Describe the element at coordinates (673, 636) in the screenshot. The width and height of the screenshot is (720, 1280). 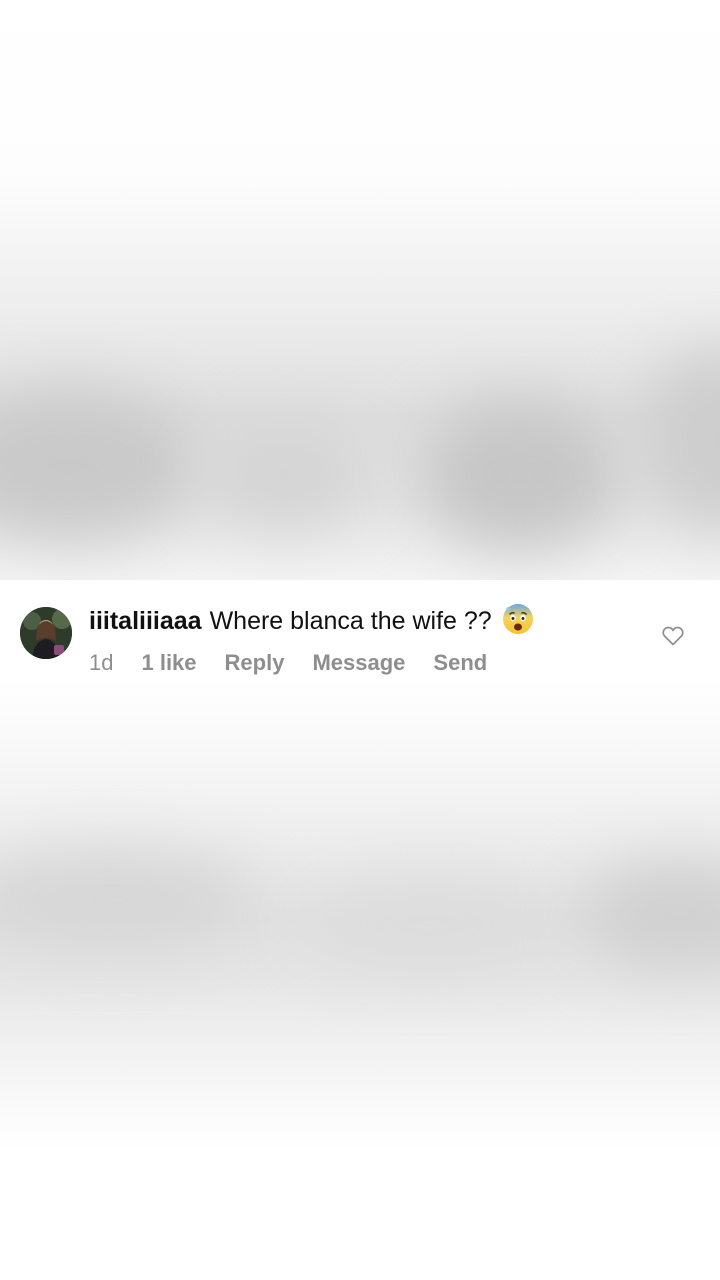
I see `heart-outline-icon` at that location.